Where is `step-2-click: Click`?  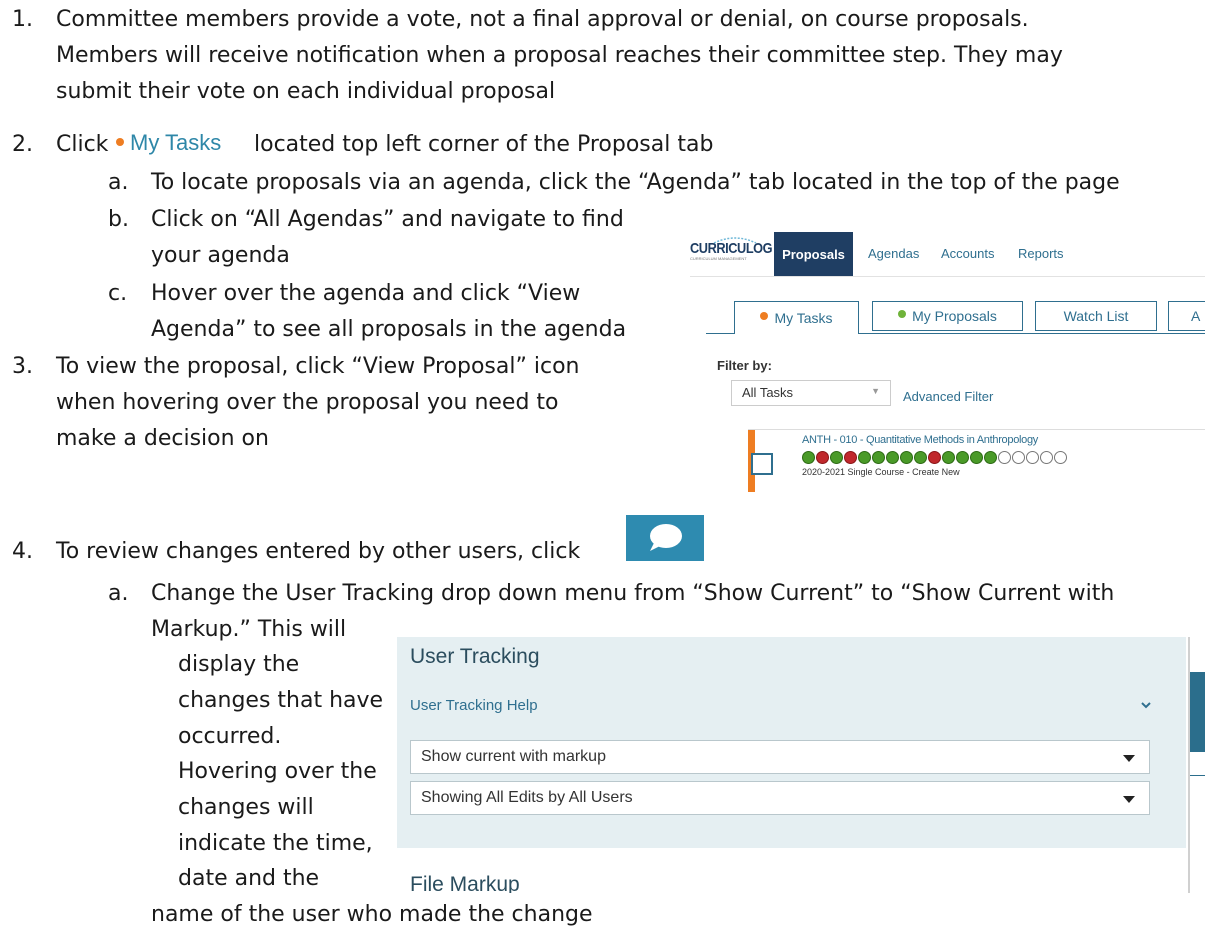
step-2-click: Click is located at coordinates (82, 144).